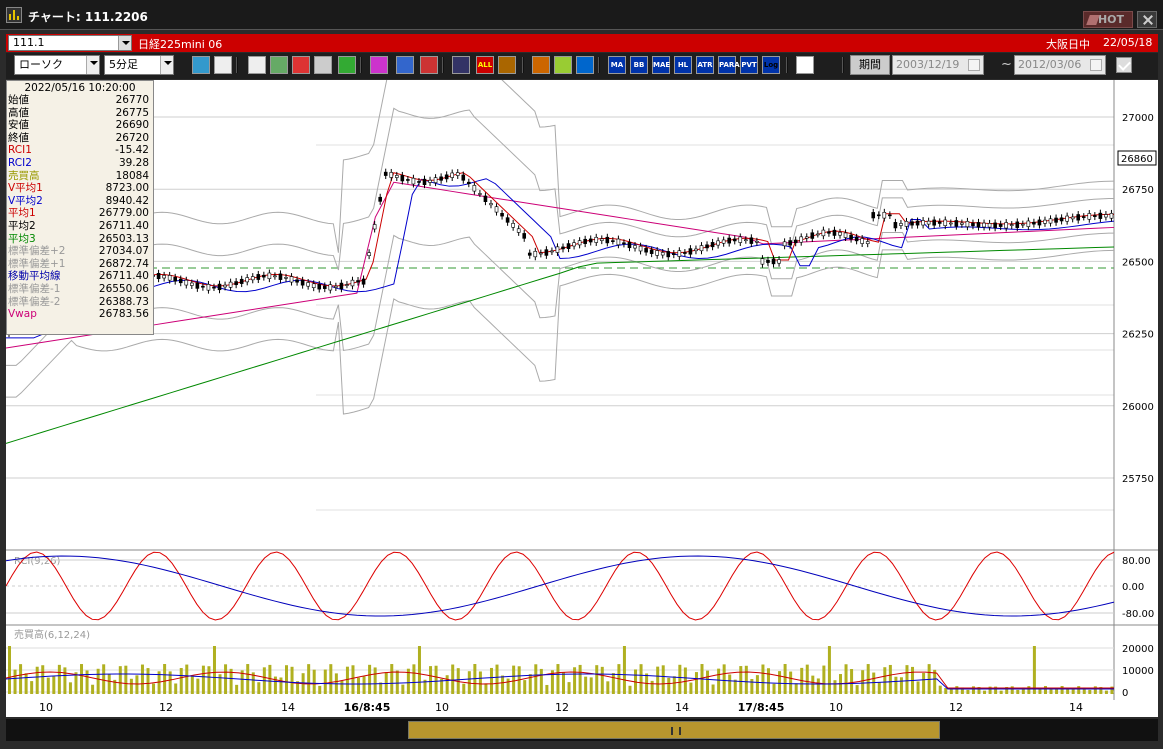 Image resolution: width=1163 pixels, height=749 pixels. Describe the element at coordinates (683, 65) in the screenshot. I see `hl-tool-button: HL` at that location.